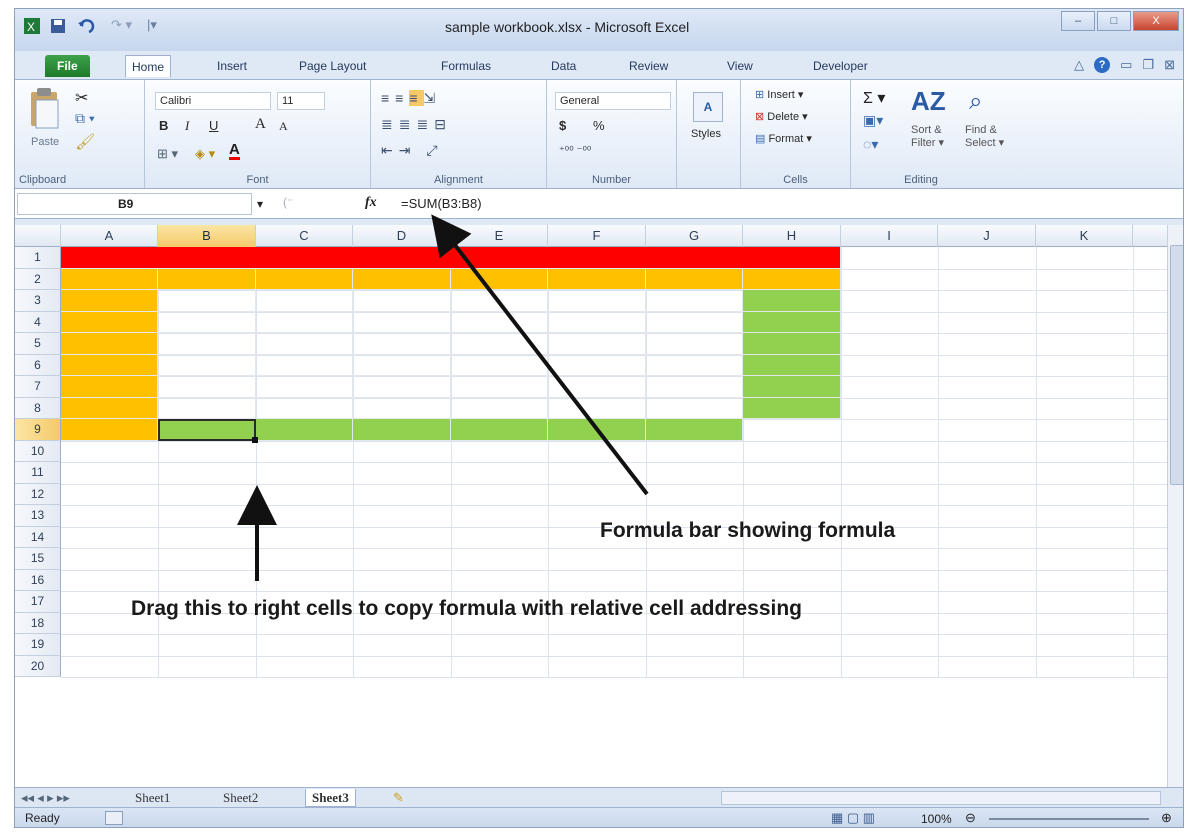 The height and width of the screenshot is (834, 1195). Describe the element at coordinates (163, 125) in the screenshot. I see `bold-button: B` at that location.